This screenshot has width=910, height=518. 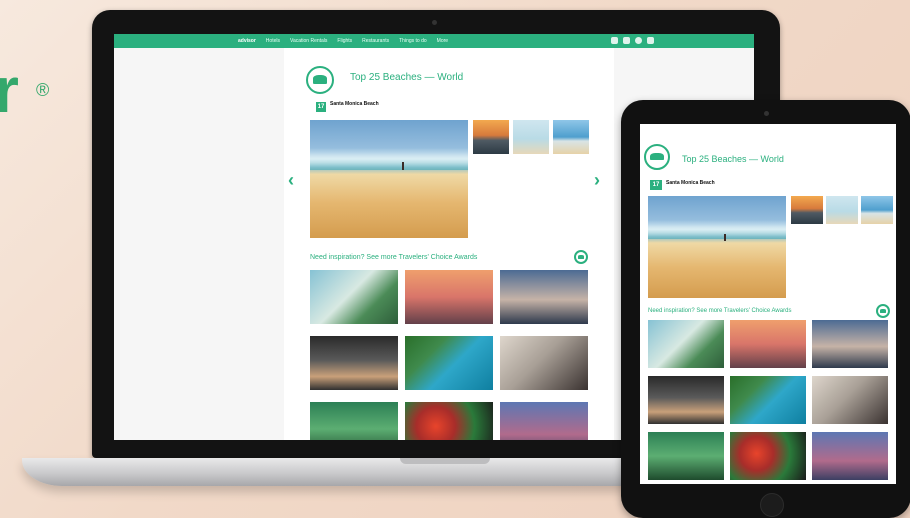 I want to click on brand-wordmark-fragment: r, so click(x=9, y=90).